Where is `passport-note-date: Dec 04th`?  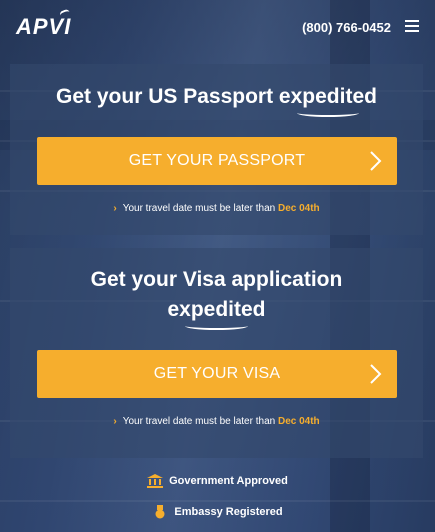 passport-note-date: Dec 04th is located at coordinates (298, 208).